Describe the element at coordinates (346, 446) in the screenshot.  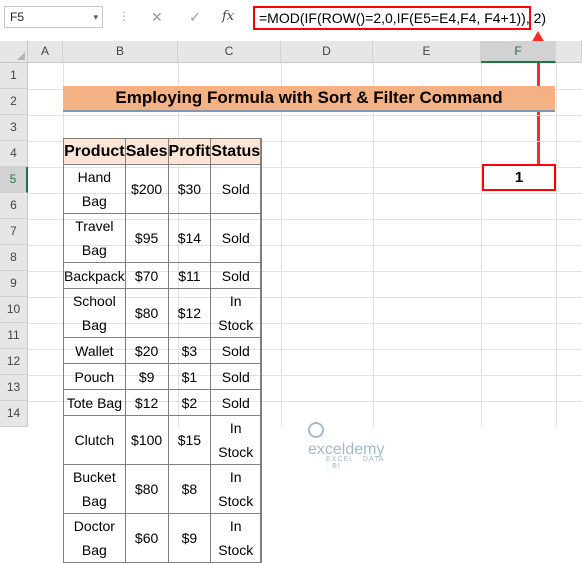
I see `watermark: exceldemy EXCEL · DATA · BI` at that location.